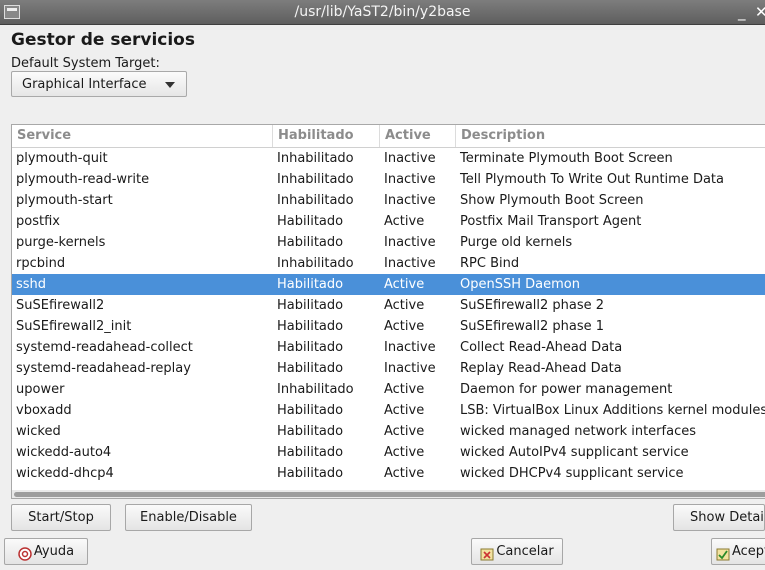 The image size is (765, 570). Describe the element at coordinates (103, 40) in the screenshot. I see `page-title: Gestor de servicios` at that location.